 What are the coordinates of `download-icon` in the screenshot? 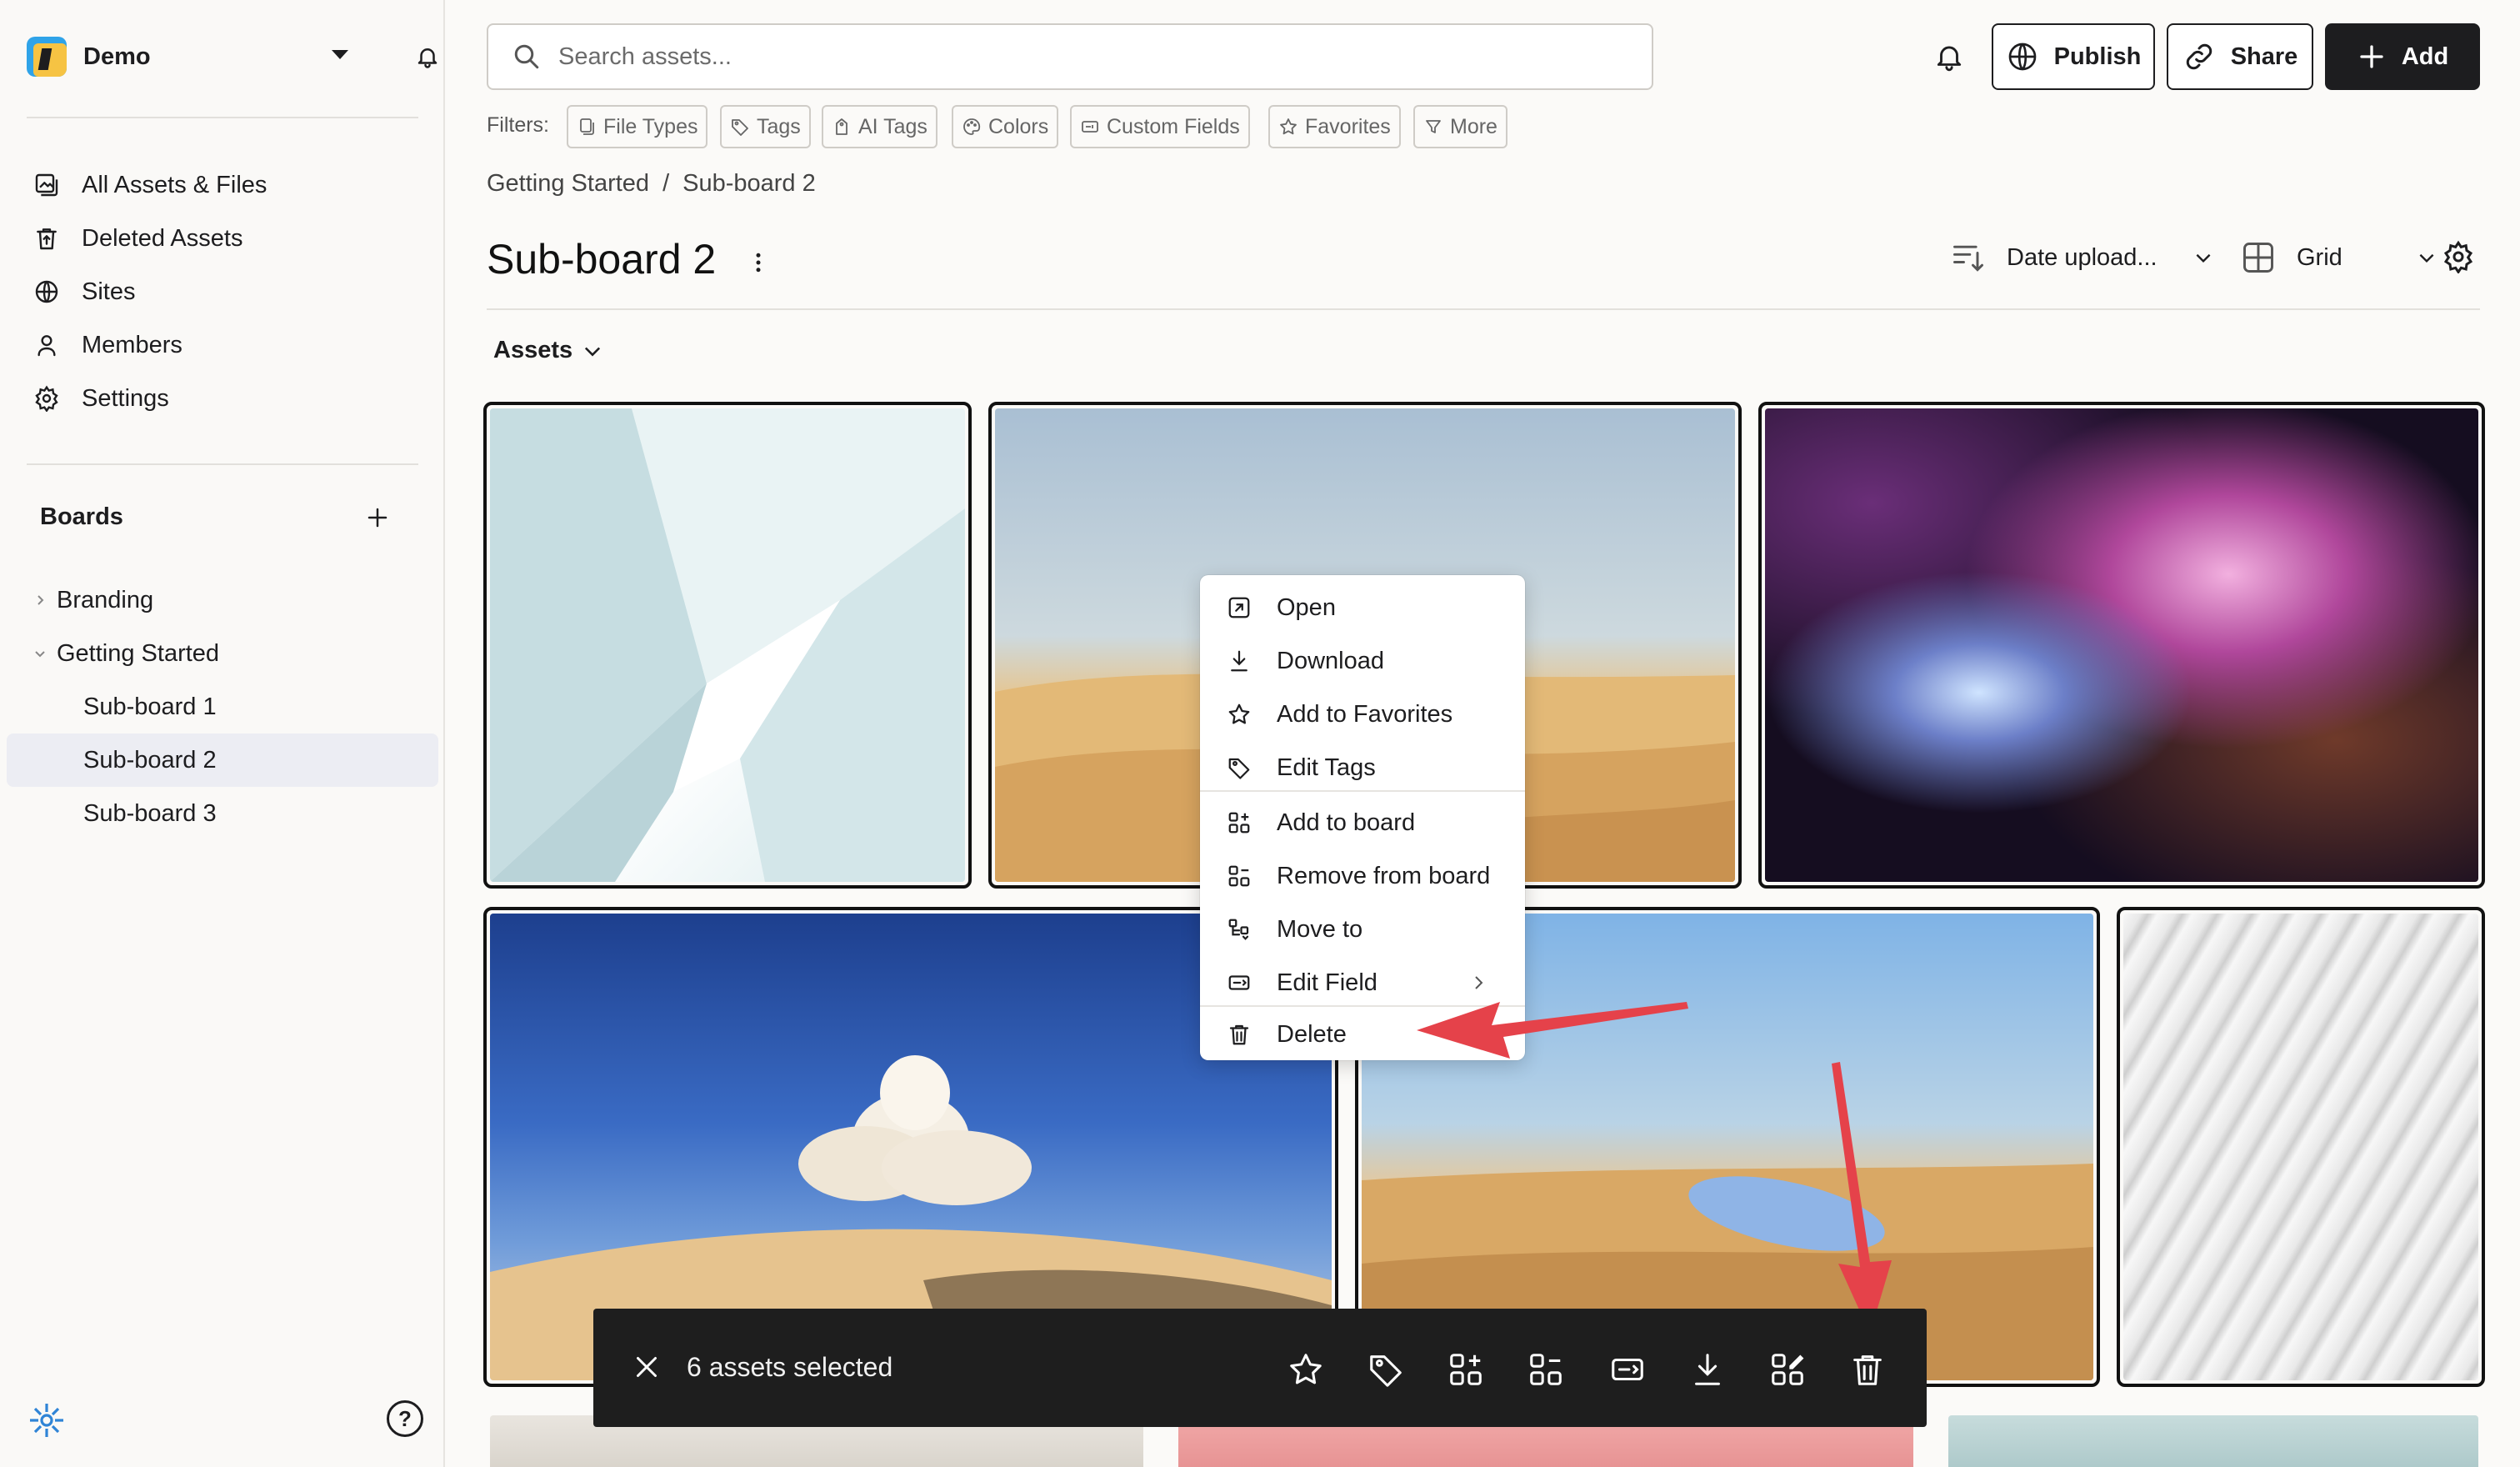 It's located at (1707, 1369).